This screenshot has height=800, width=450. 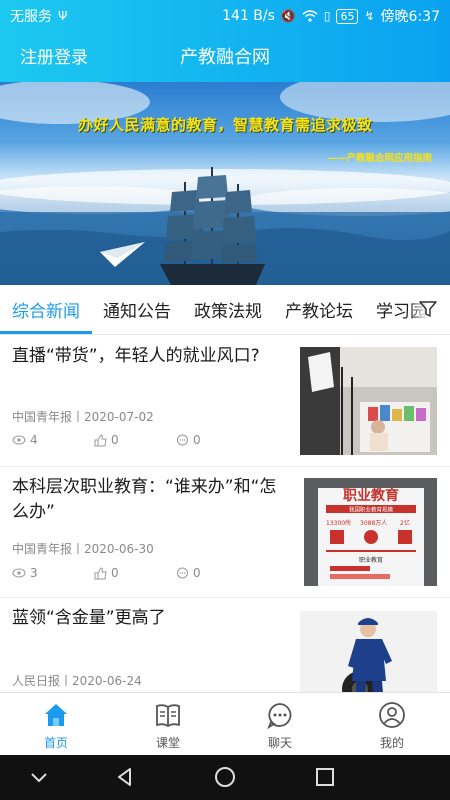 What do you see at coordinates (225, 41) in the screenshot?
I see `app-header: 无服务 Ψ 141 B/s 🔇 ▯ 65 ↯ 傍晚6:37 注册登录 产教融合网` at bounding box center [225, 41].